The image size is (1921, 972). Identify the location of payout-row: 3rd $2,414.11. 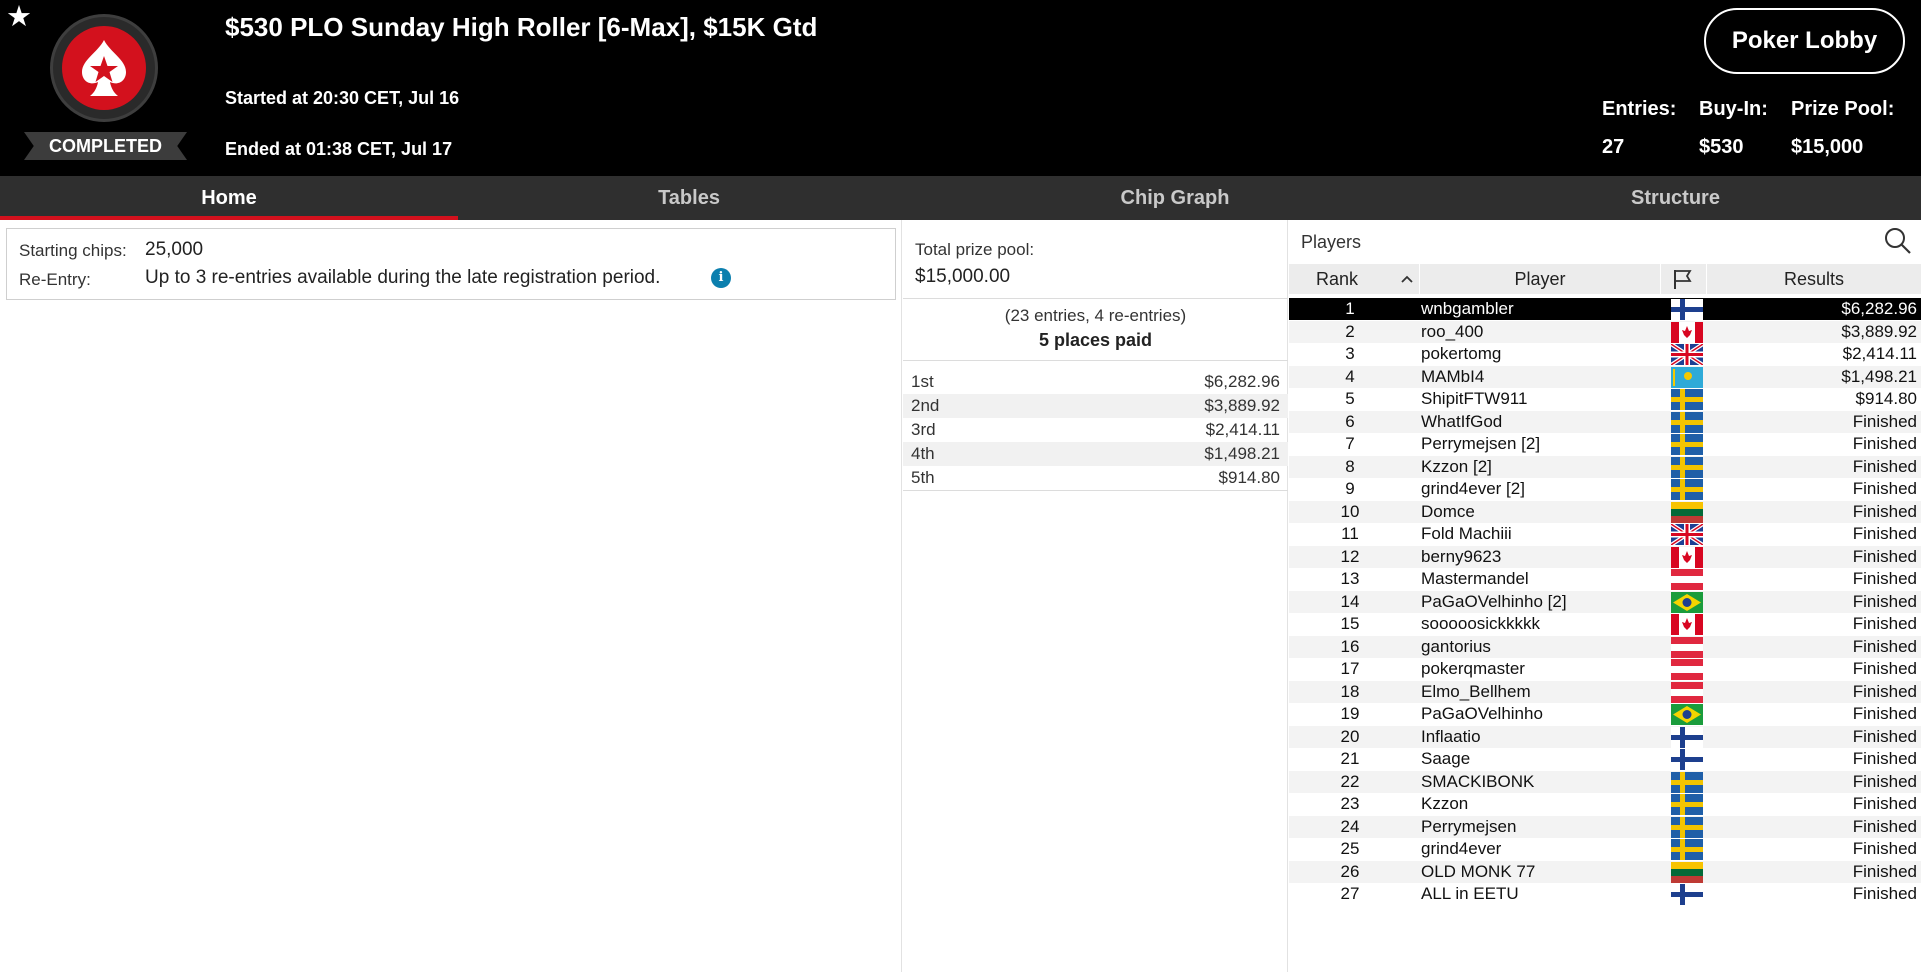
(1095, 430).